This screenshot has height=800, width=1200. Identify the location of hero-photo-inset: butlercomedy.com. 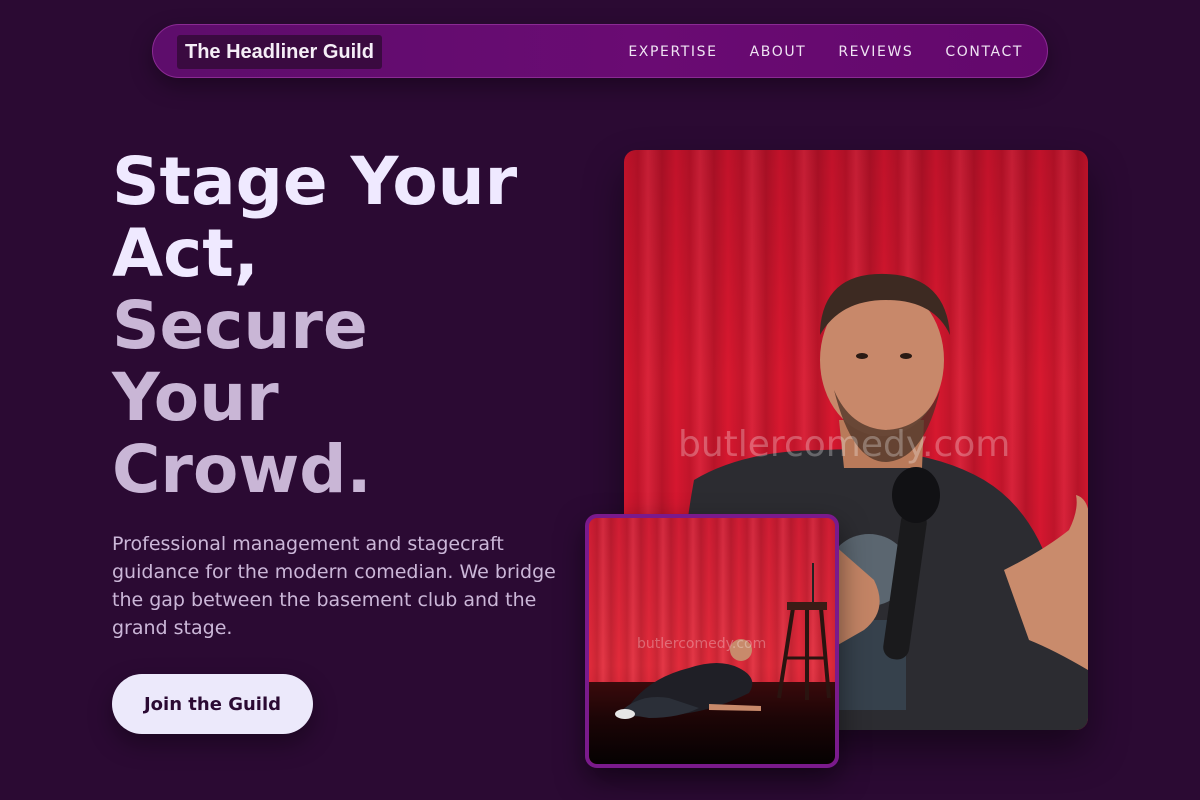
(712, 641).